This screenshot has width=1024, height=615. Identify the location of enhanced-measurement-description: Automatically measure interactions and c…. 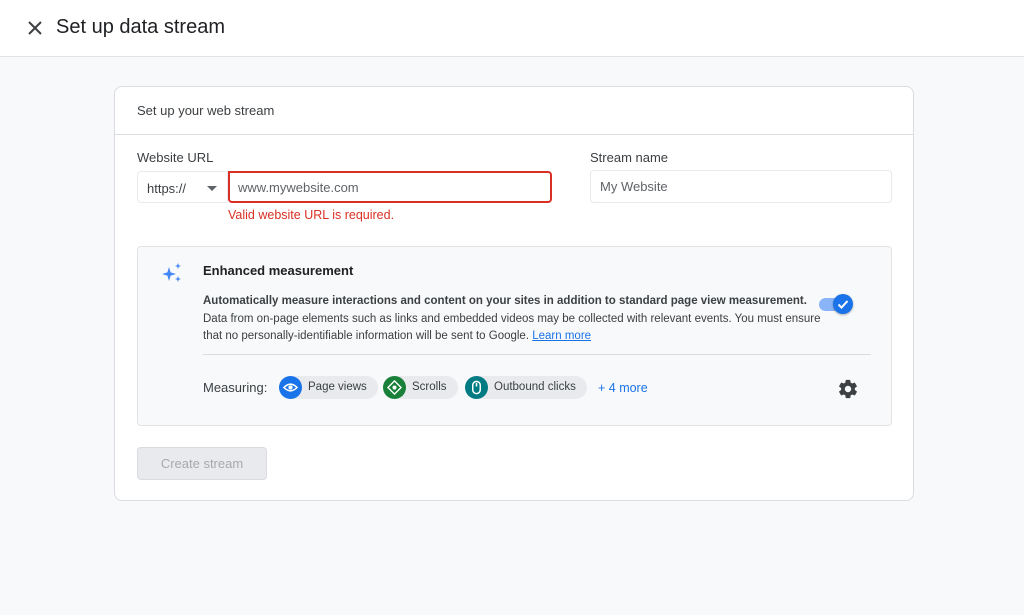
(513, 319).